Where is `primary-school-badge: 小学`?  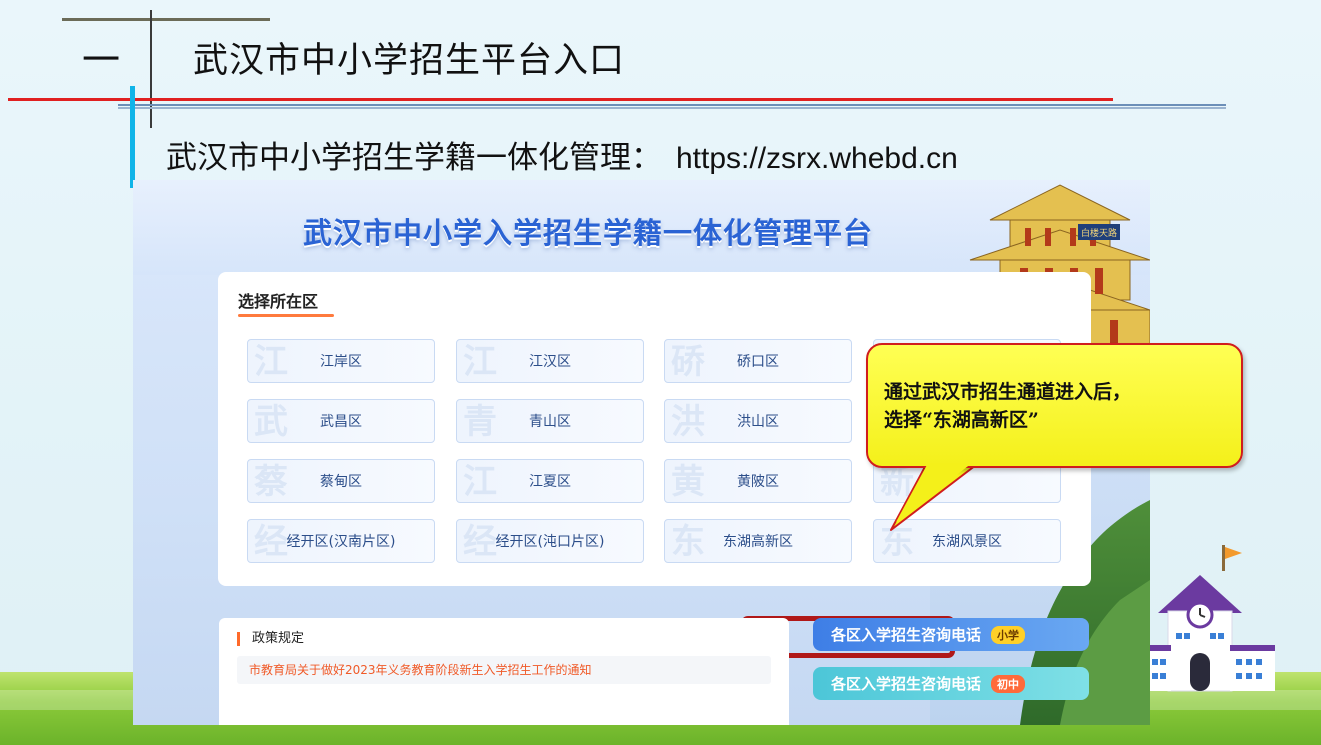 primary-school-badge: 小学 is located at coordinates (1008, 634).